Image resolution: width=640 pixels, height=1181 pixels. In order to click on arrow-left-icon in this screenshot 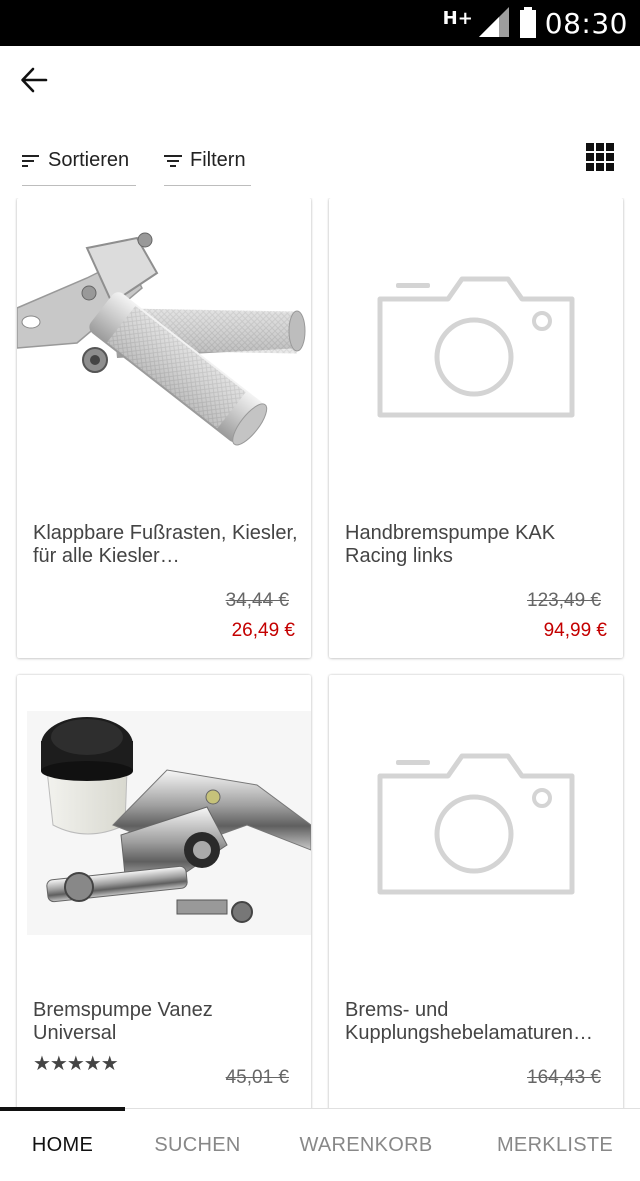, I will do `click(34, 80)`.